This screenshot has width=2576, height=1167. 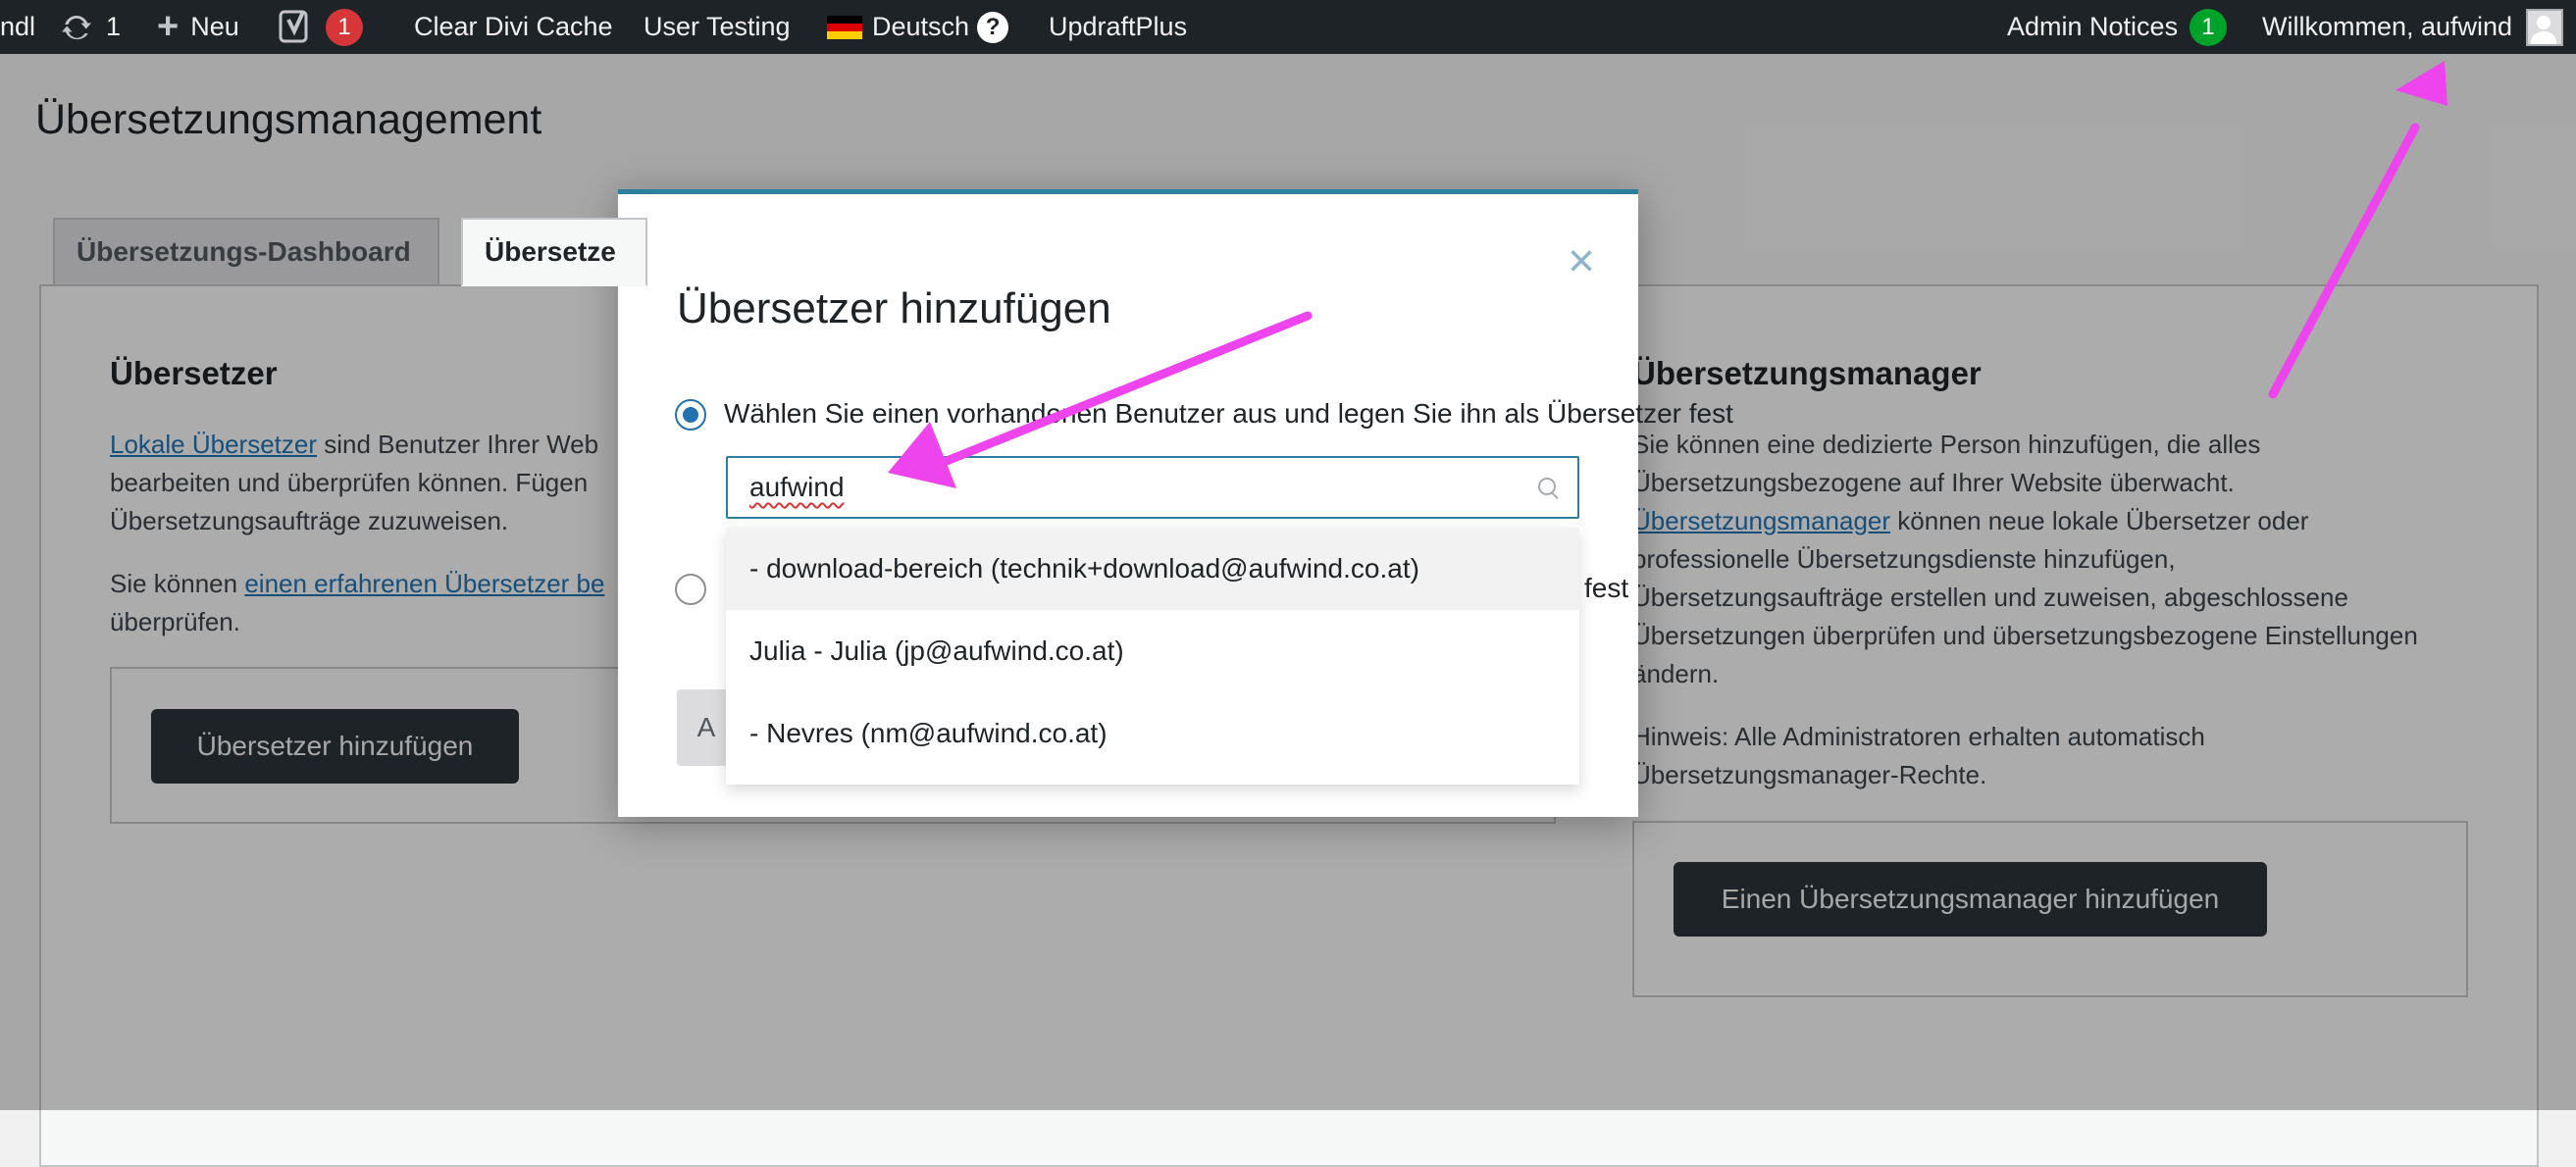 I want to click on site-name-label: ndl, so click(x=18, y=26).